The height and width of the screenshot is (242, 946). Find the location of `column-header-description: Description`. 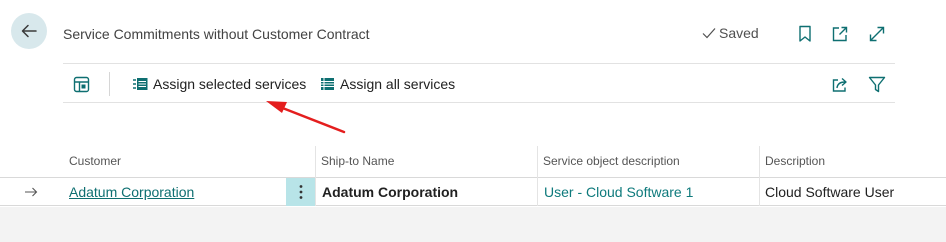

column-header-description: Description is located at coordinates (795, 161).